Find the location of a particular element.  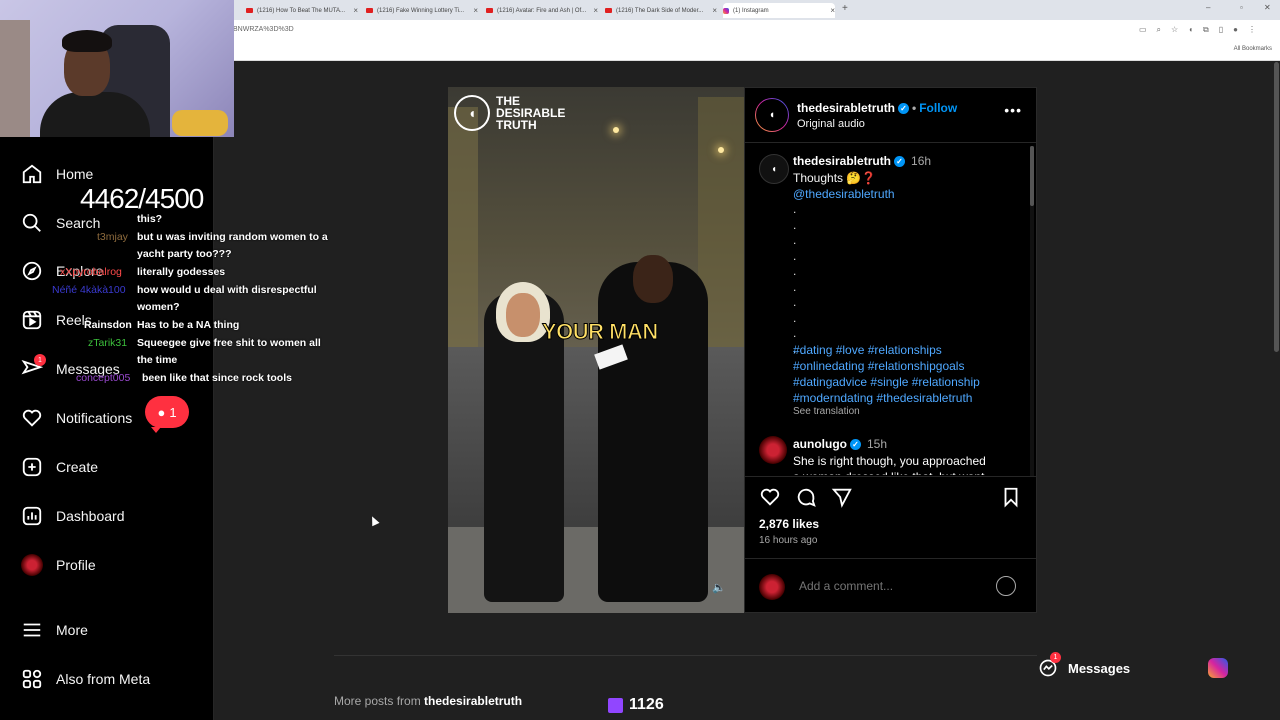

caption-header: thedesirabletruth ✓ 16h is located at coordinates (862, 161).